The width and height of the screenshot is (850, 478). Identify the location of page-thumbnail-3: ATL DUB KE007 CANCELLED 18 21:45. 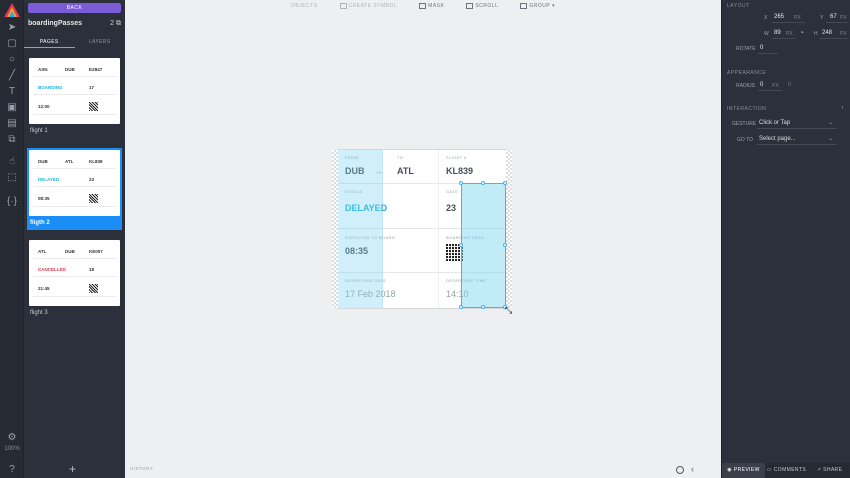
(74, 273).